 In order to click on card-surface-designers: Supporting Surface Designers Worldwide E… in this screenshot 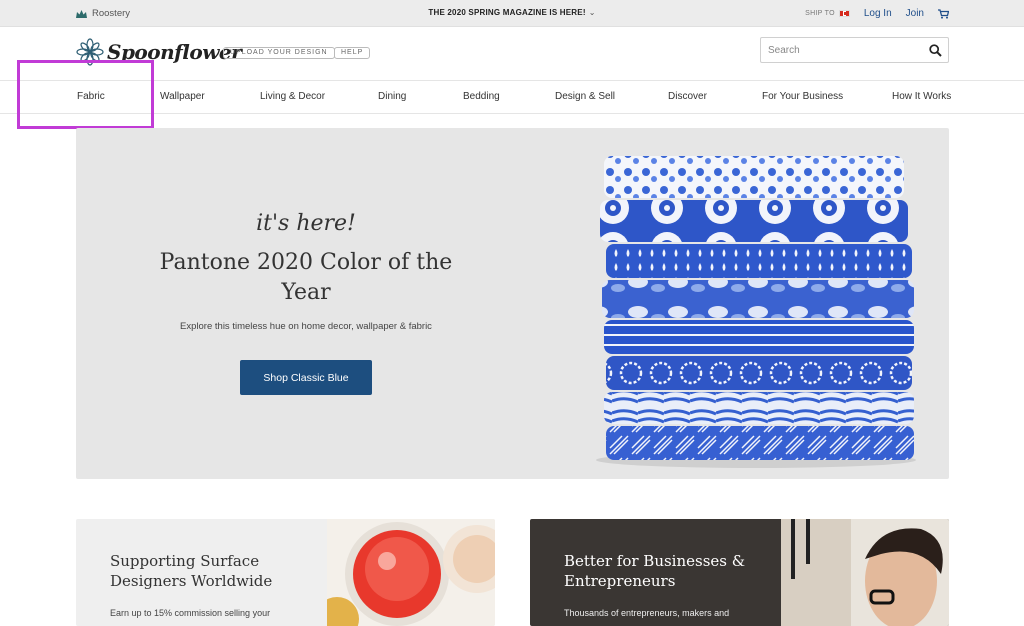, I will do `click(285, 572)`.